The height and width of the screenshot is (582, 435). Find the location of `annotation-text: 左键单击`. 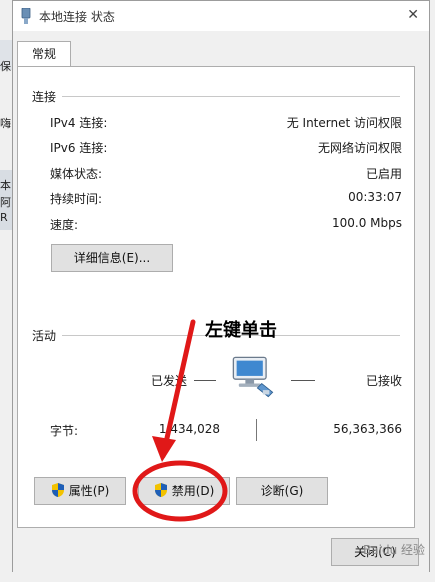

annotation-text: 左键单击 is located at coordinates (241, 330).